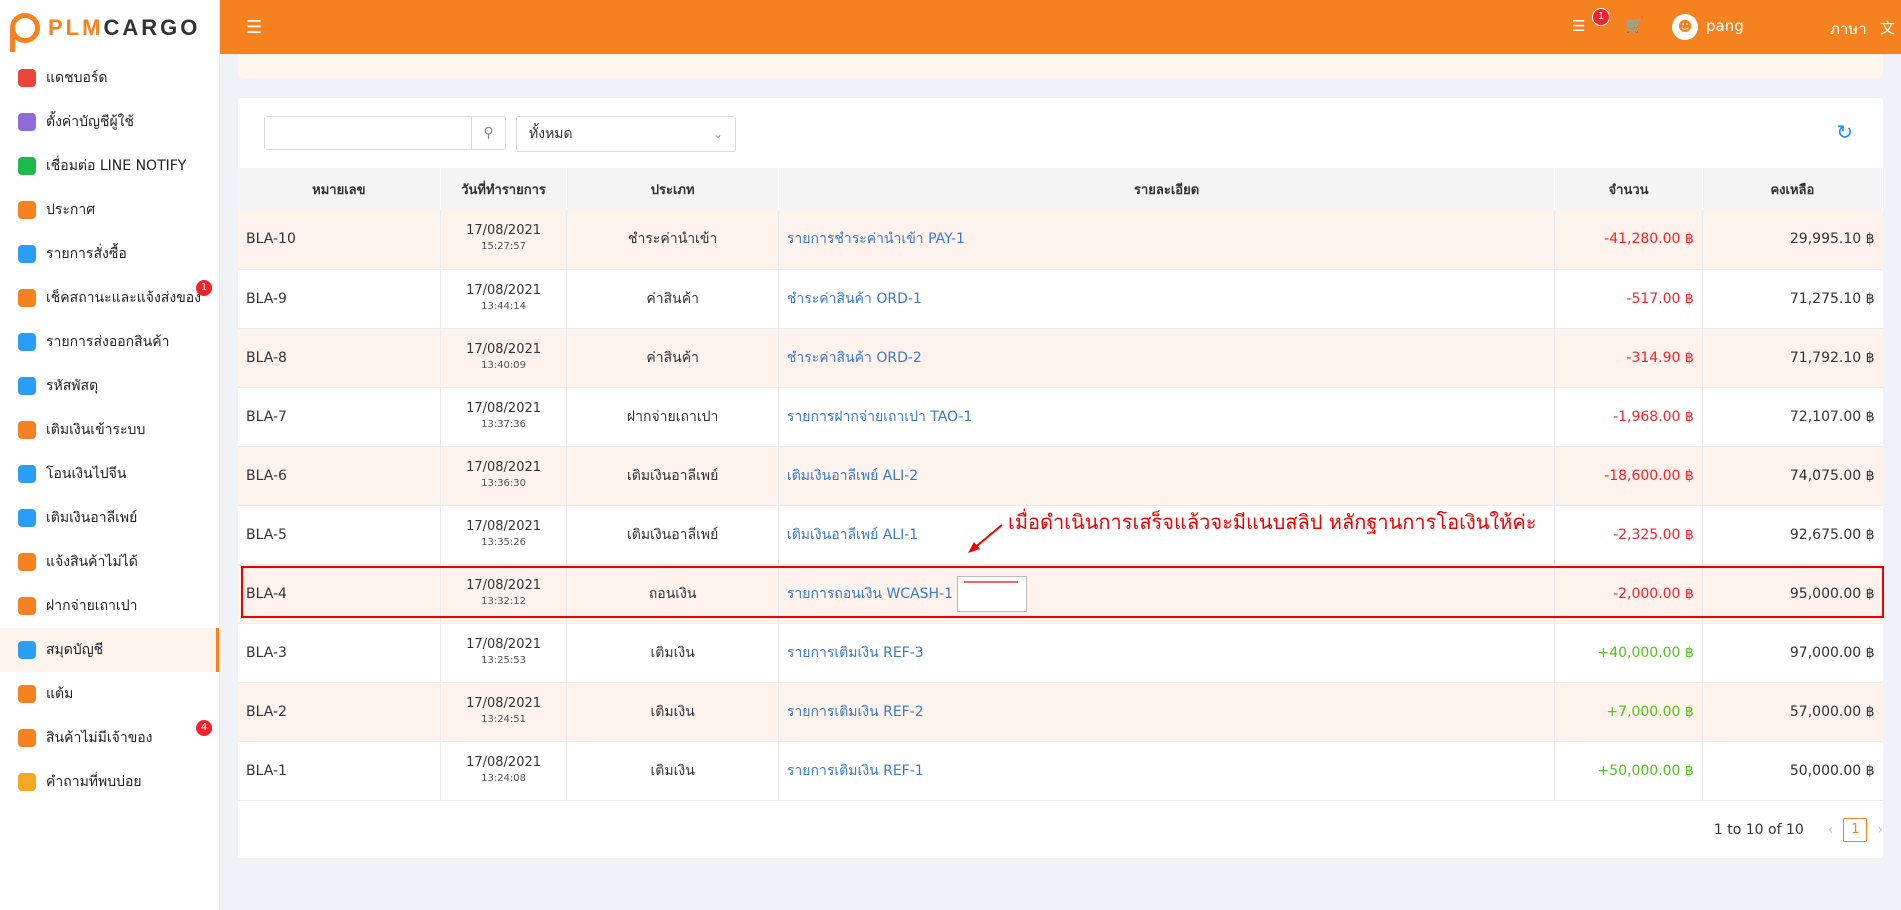  Describe the element at coordinates (109, 650) in the screenshot. I see `sidebar-item: สมุดบัญชี` at that location.